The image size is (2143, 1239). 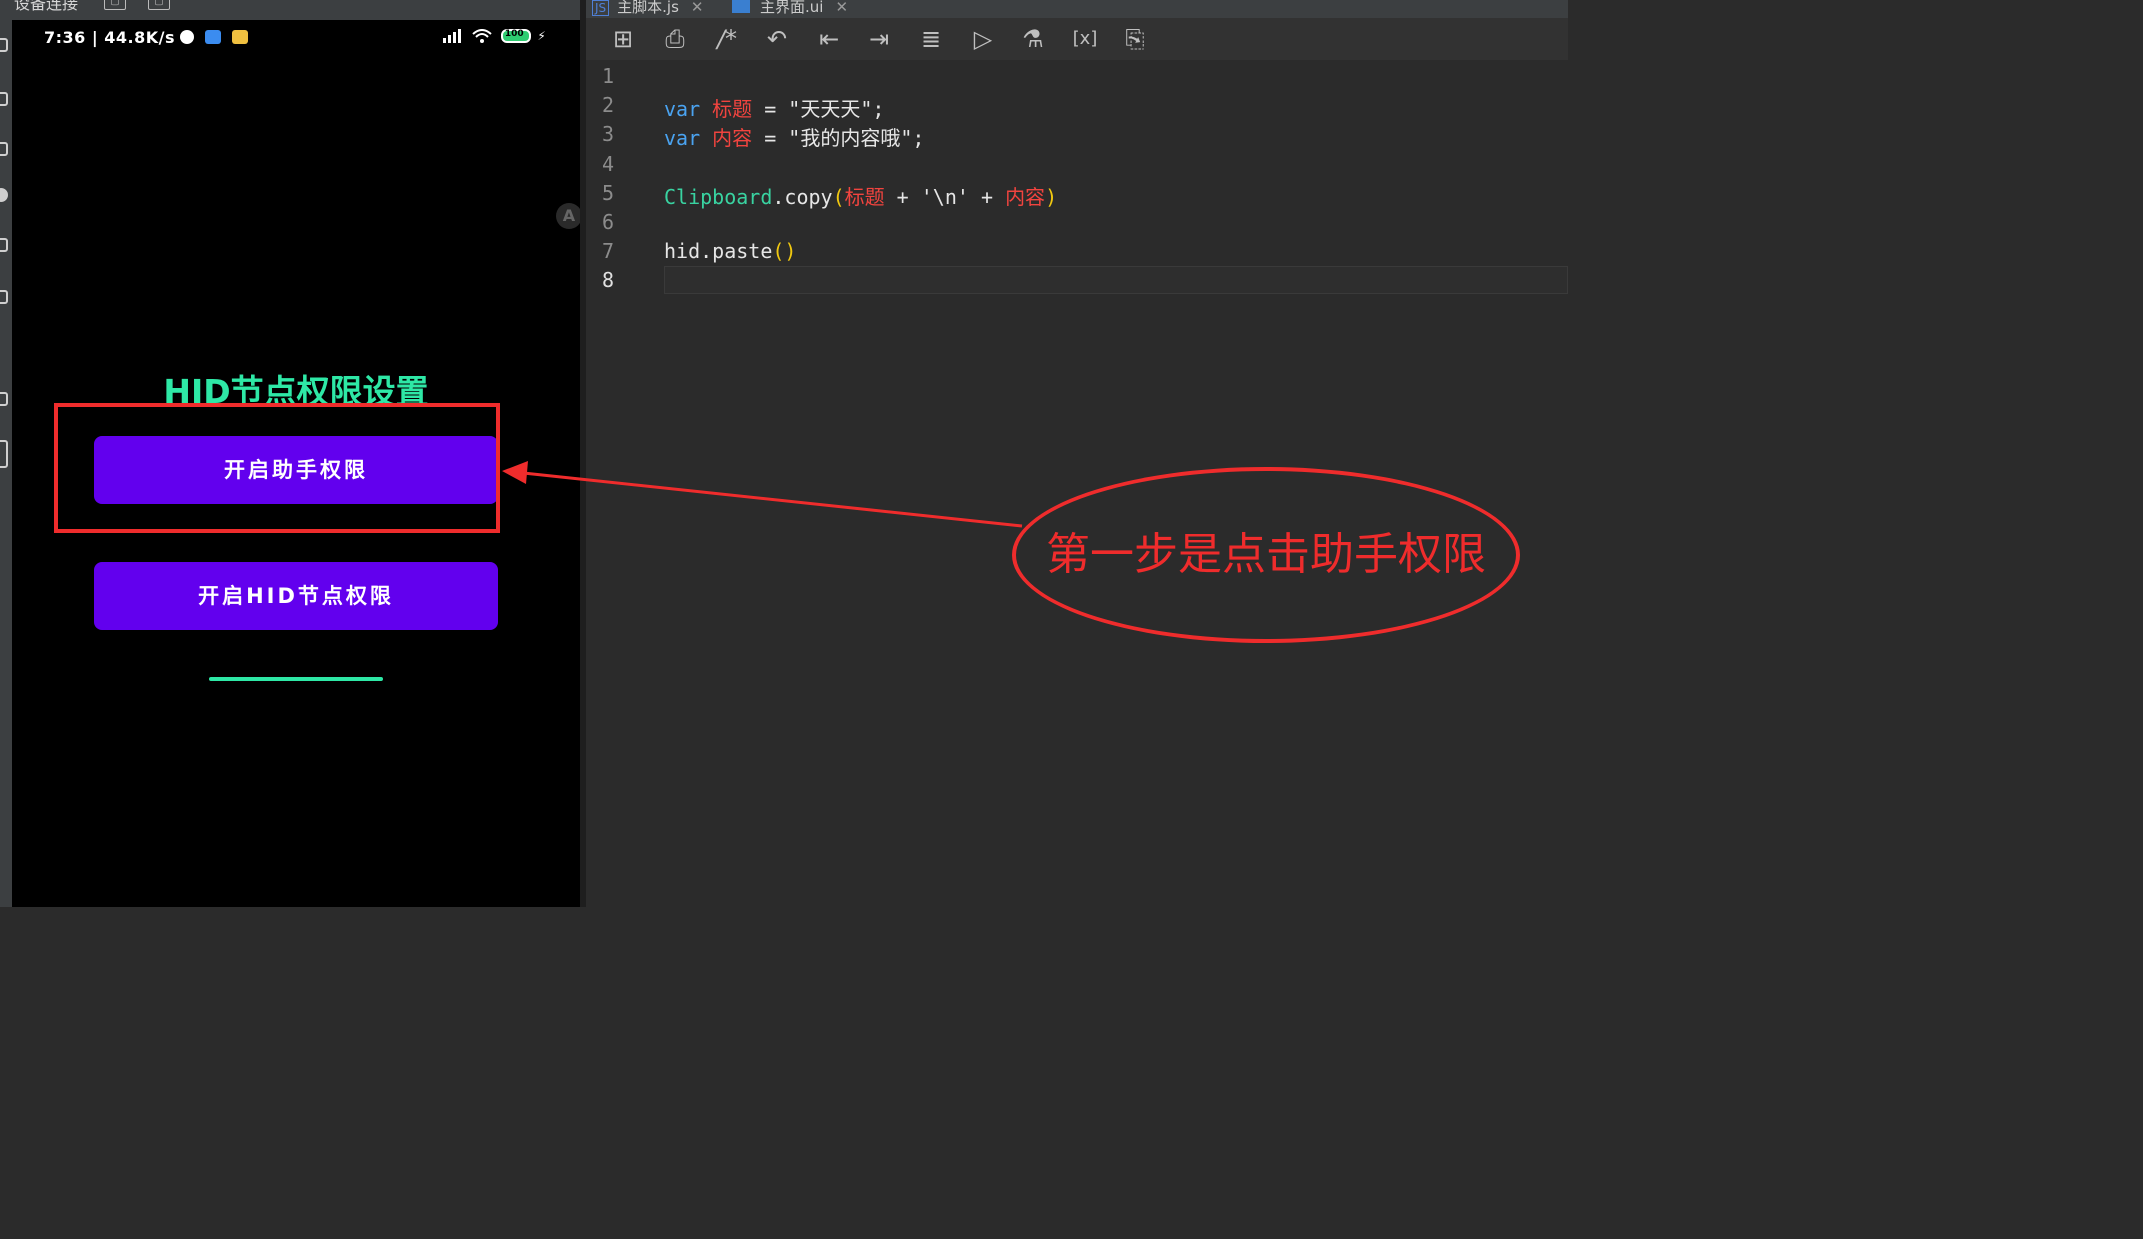 What do you see at coordinates (110, 37) in the screenshot?
I see `status-time: 7:36 | 44.8K/s` at bounding box center [110, 37].